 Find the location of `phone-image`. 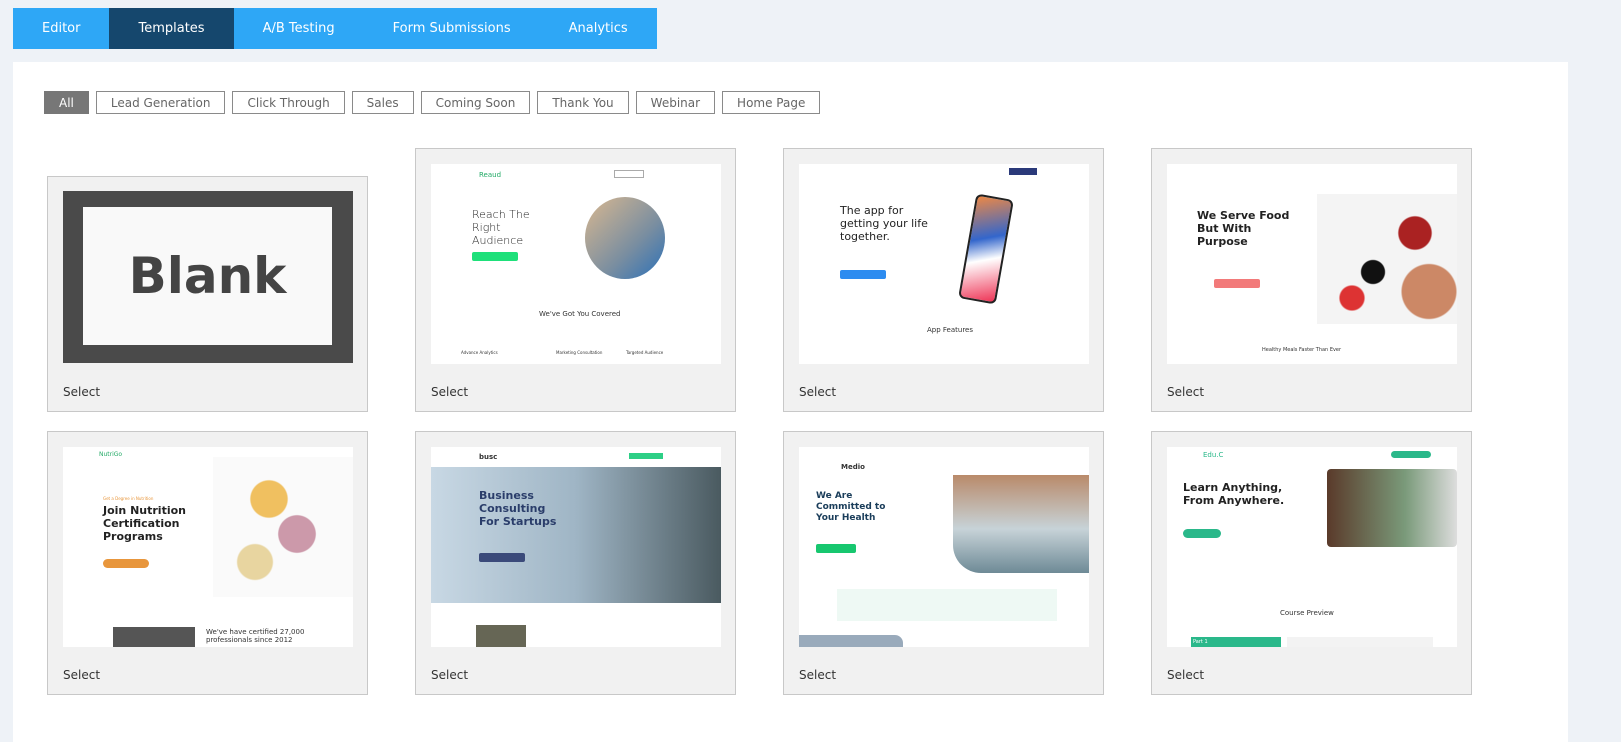

phone-image is located at coordinates (986, 249).